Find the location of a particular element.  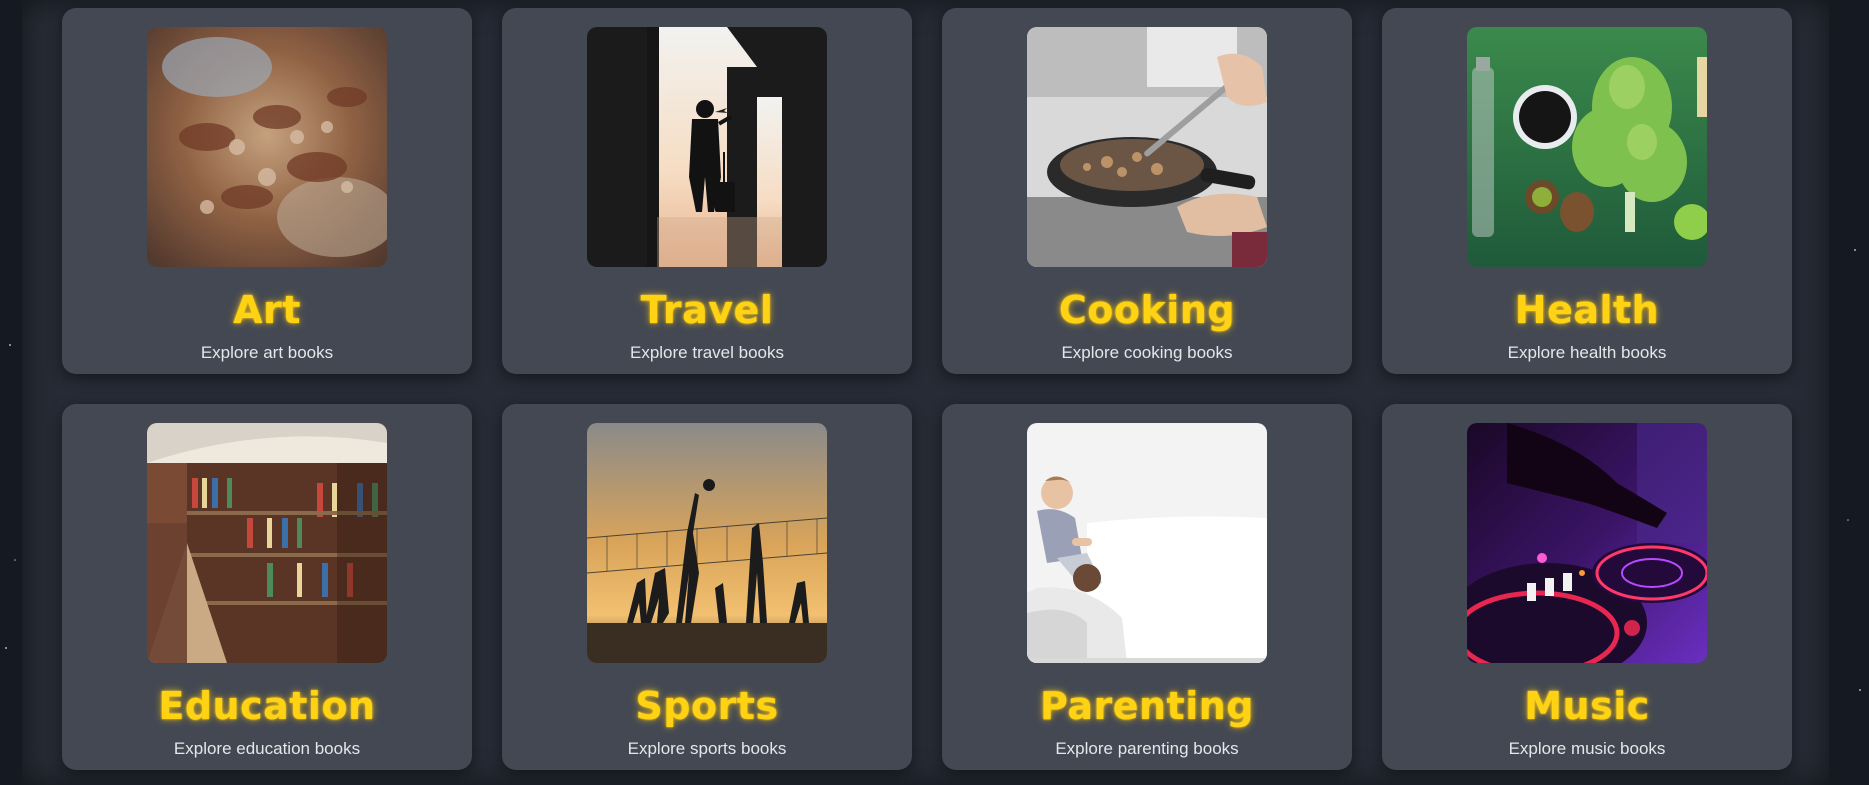

category-title: Parenting is located at coordinates (1147, 706).